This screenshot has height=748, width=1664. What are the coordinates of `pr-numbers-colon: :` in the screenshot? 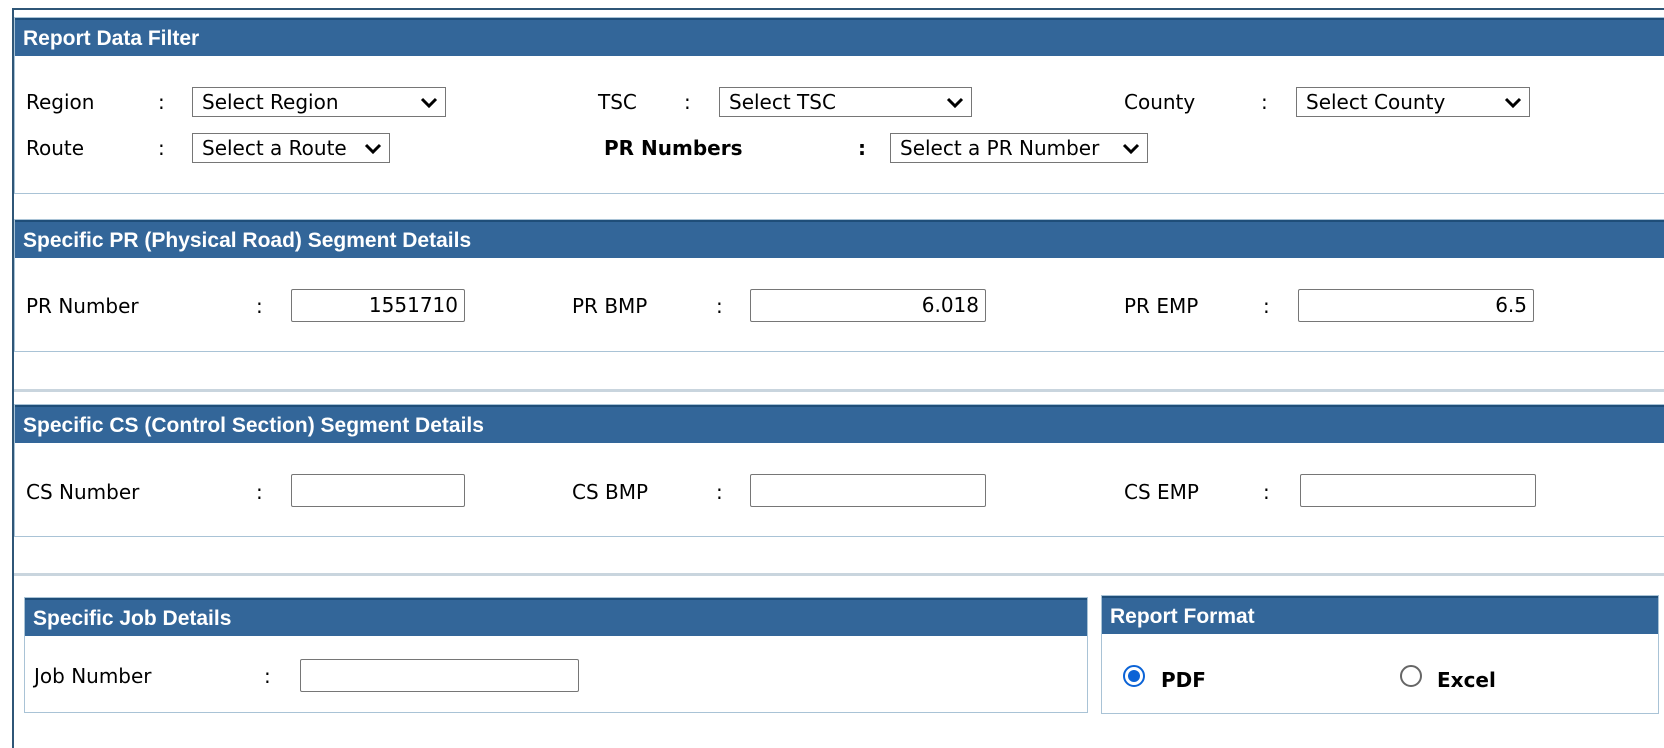 It's located at (862, 148).